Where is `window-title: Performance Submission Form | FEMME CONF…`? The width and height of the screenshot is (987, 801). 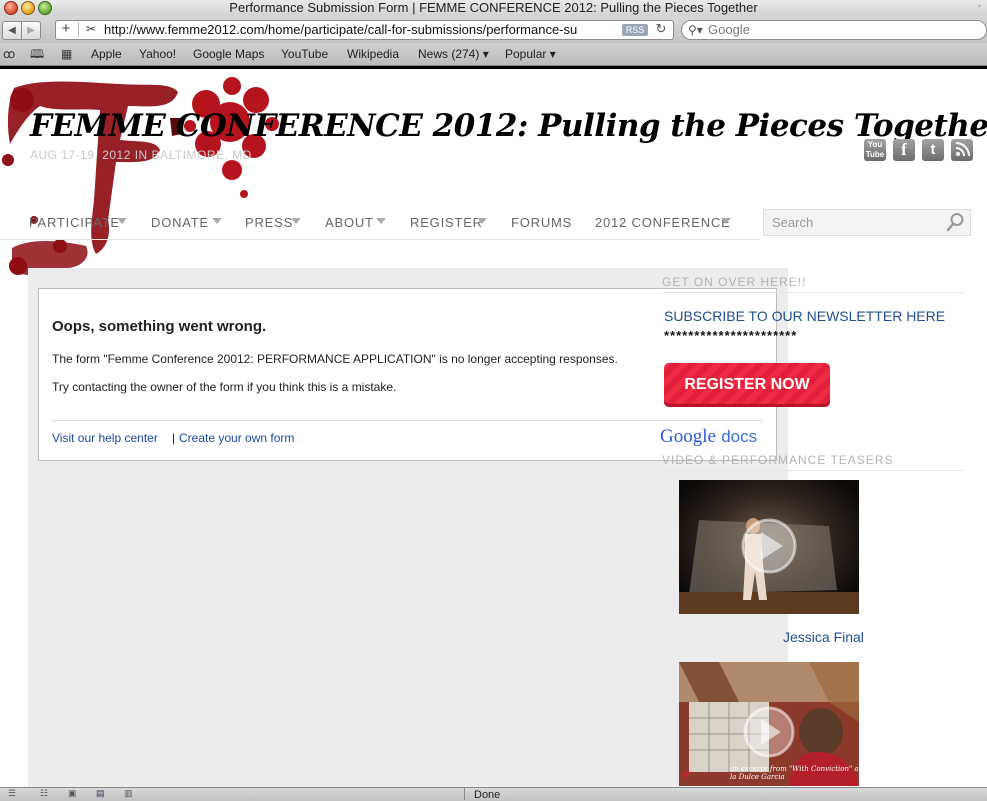 window-title: Performance Submission Form | FEMME CONF… is located at coordinates (493, 7).